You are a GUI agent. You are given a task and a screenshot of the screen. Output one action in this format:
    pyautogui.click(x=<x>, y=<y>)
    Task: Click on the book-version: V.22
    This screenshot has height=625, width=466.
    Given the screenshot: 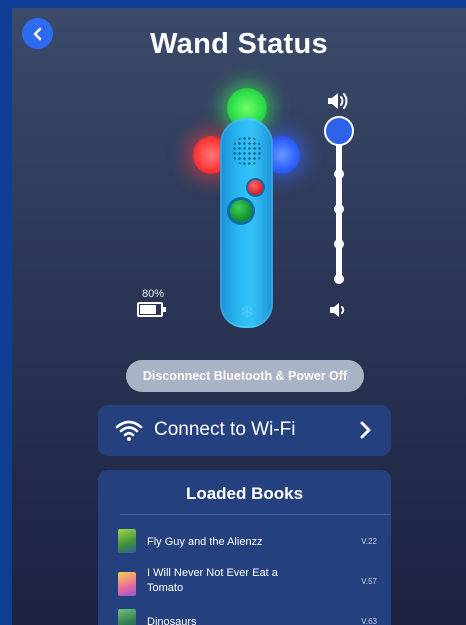 What is the action you would take?
    pyautogui.click(x=369, y=541)
    